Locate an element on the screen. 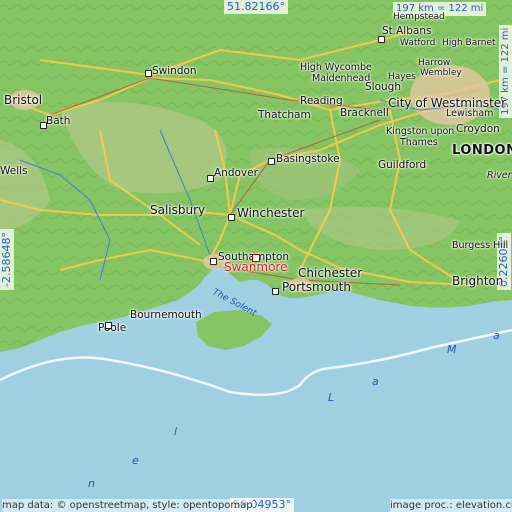  place-poole: Poole is located at coordinates (112, 328).